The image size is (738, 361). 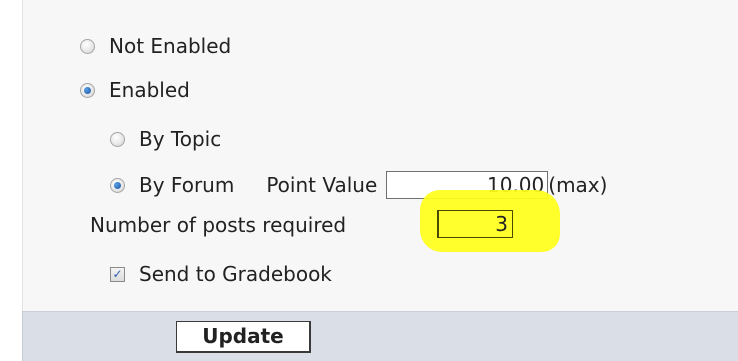 I want to click on not-enabled-option: Not Enabled, so click(x=155, y=46).